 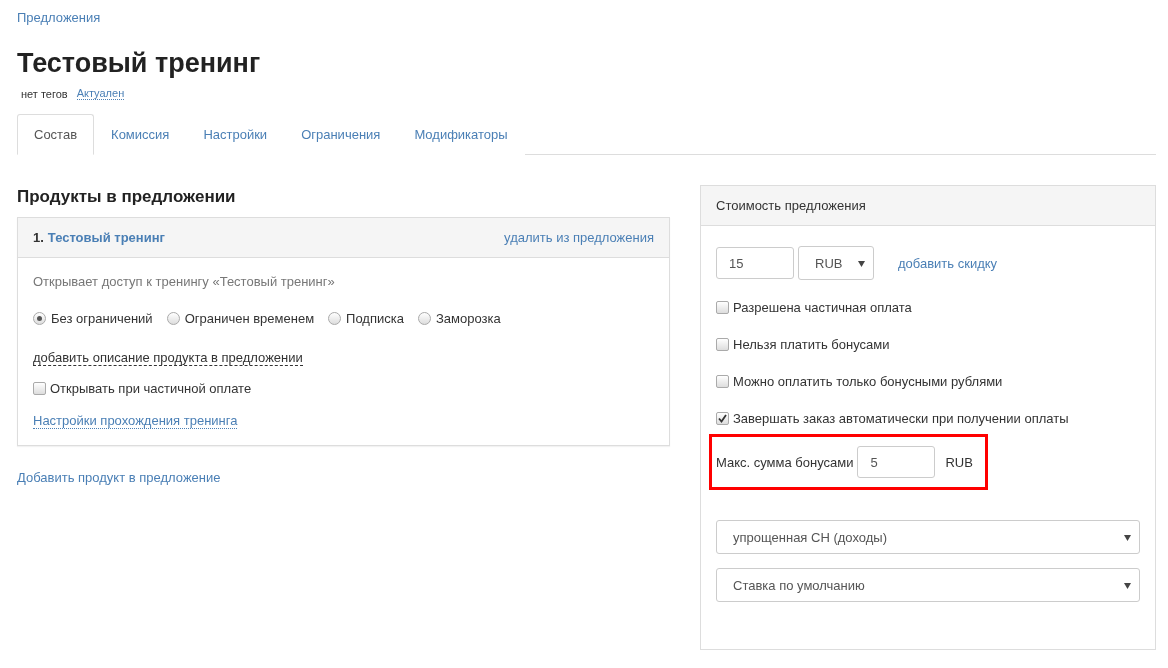 What do you see at coordinates (822, 307) in the screenshot?
I see `checkbox-label: Разрешена частичная оплата` at bounding box center [822, 307].